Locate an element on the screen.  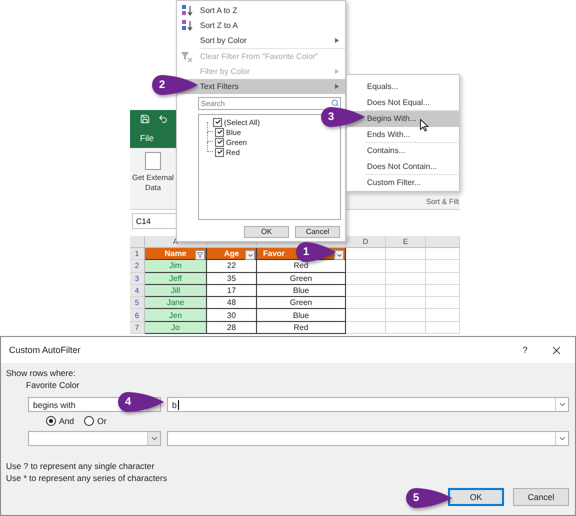
menu-item: Sort Z to A is located at coordinates (261, 25).